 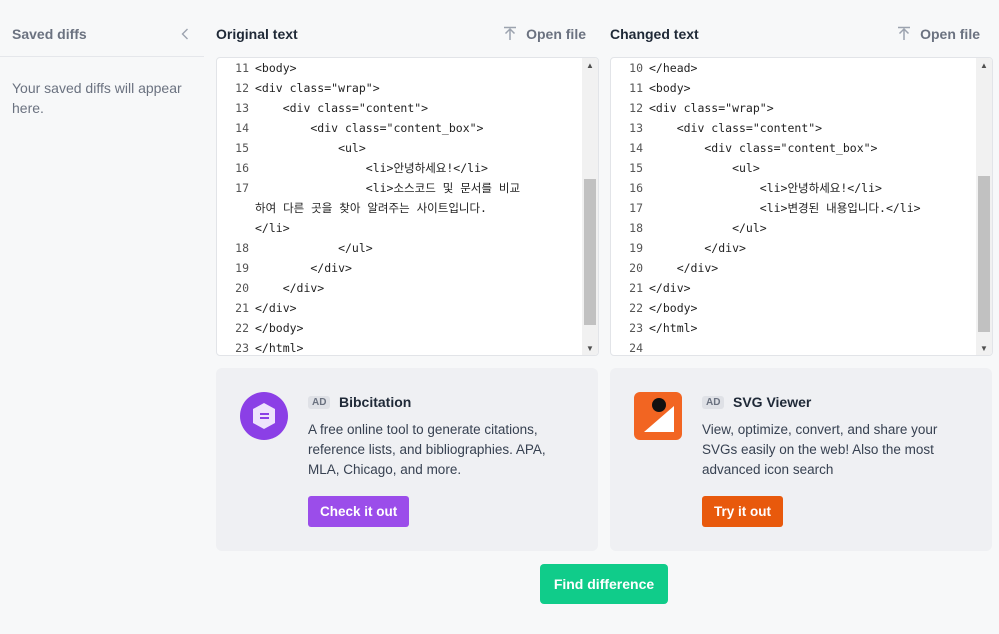 What do you see at coordinates (242, 108) in the screenshot?
I see `line-number: 13` at bounding box center [242, 108].